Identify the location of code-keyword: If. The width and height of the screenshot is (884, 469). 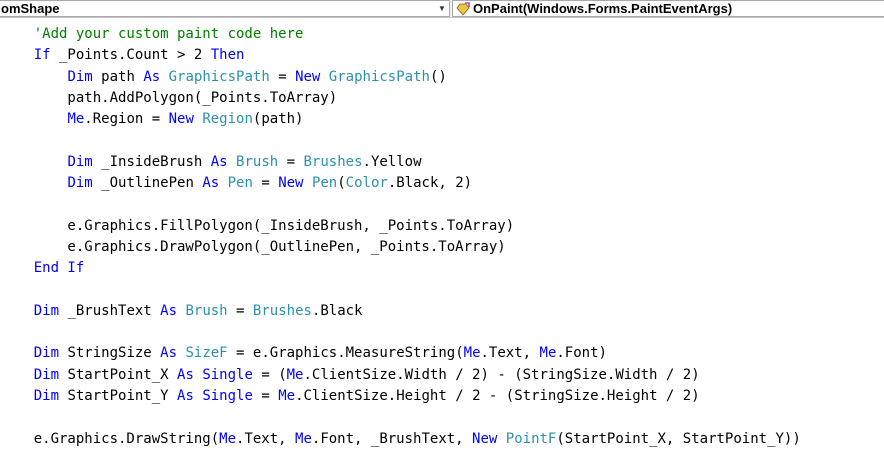
(42, 55).